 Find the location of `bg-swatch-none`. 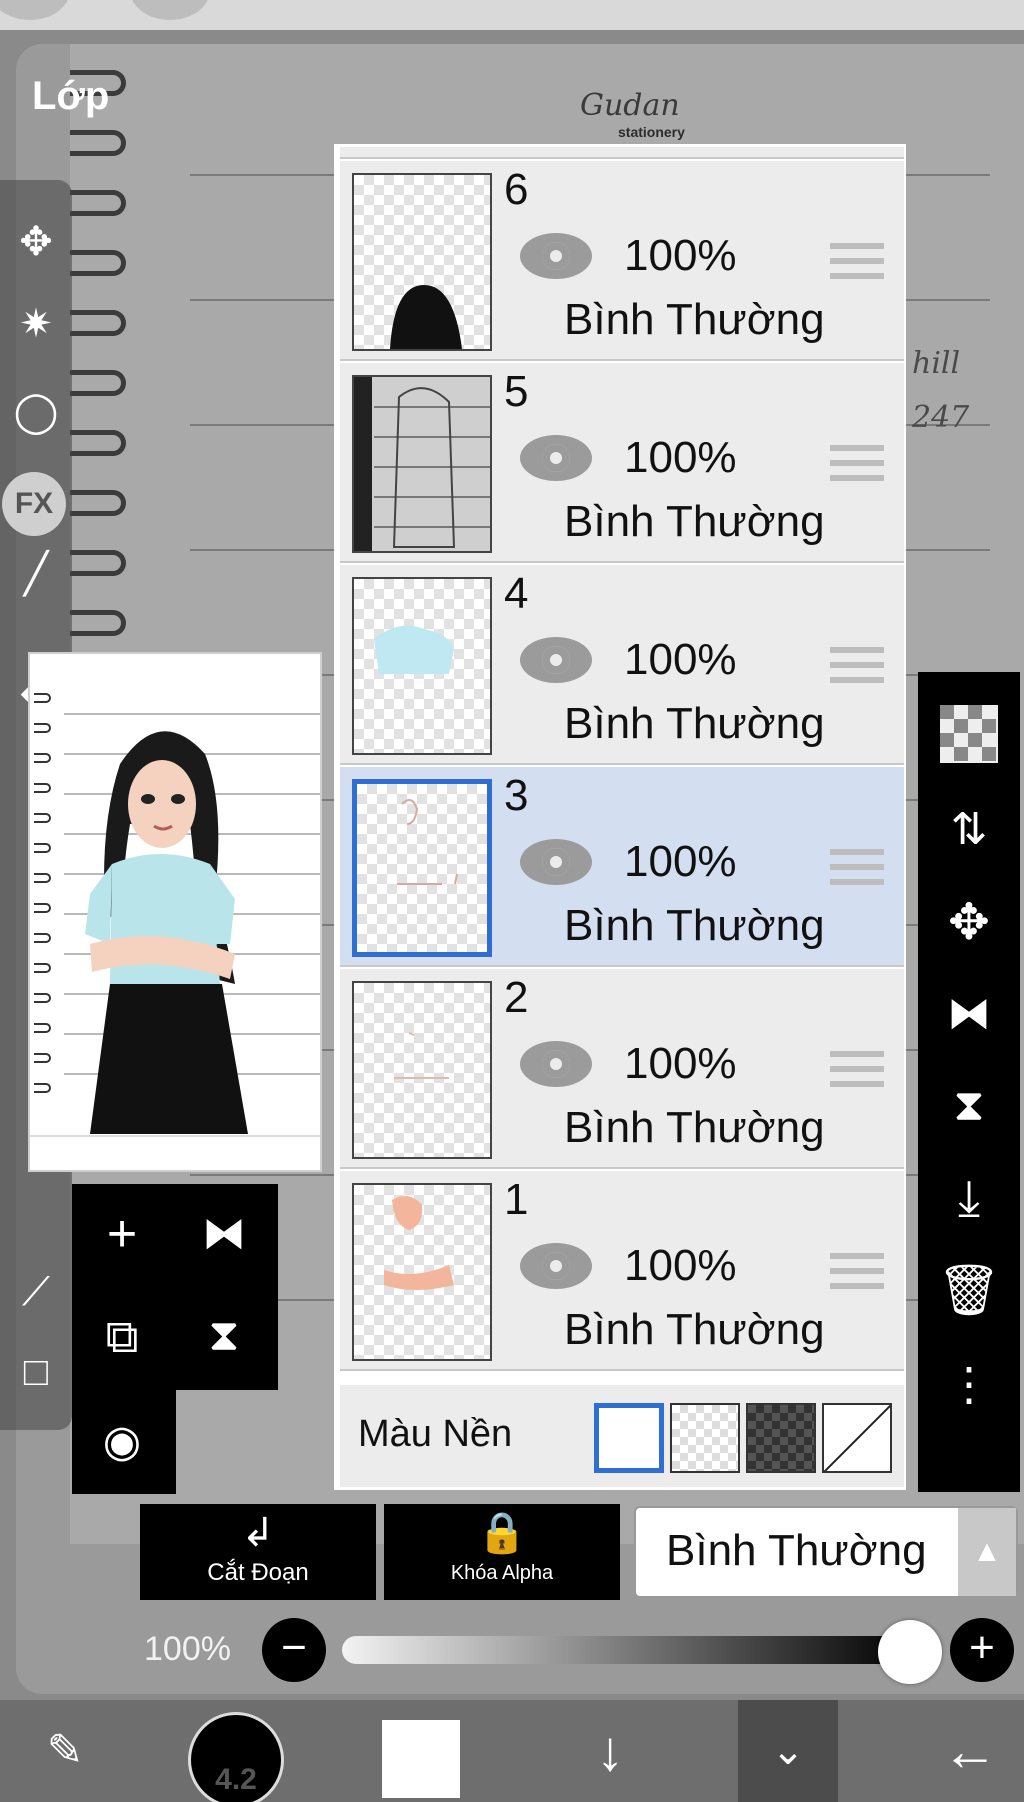

bg-swatch-none is located at coordinates (857, 1438).